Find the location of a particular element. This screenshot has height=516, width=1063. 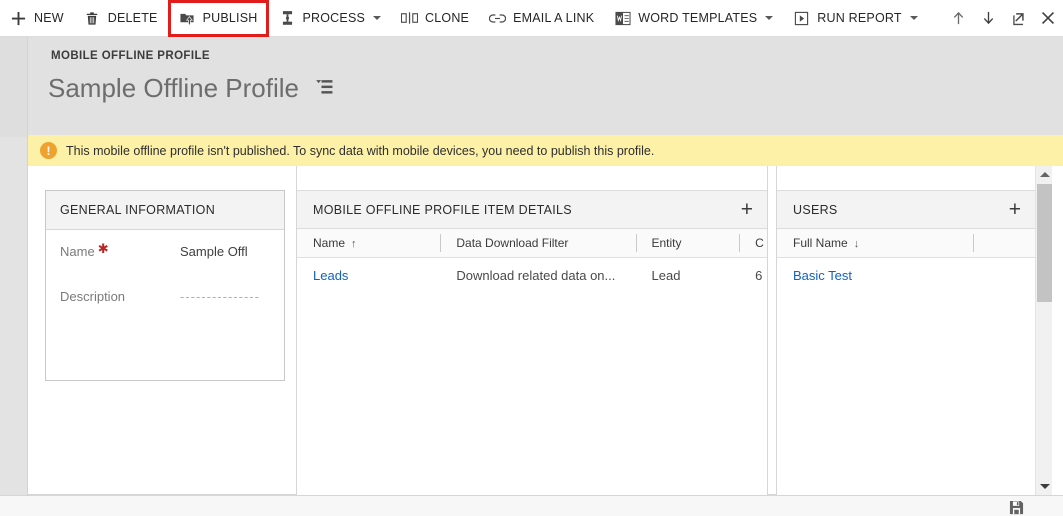

report-icon is located at coordinates (801, 18).